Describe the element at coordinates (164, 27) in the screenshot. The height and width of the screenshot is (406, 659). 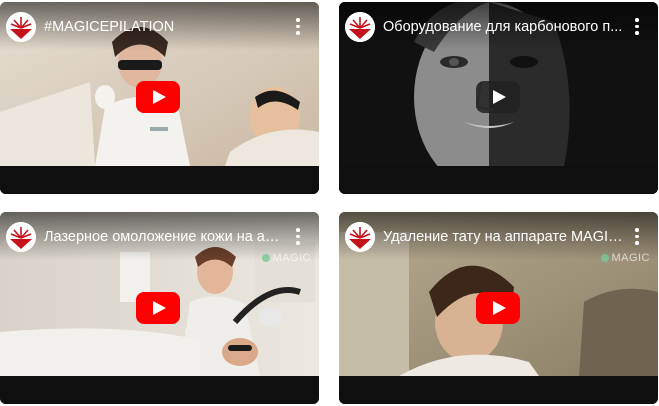
I see `video-title: #MAGICEPILATION` at that location.